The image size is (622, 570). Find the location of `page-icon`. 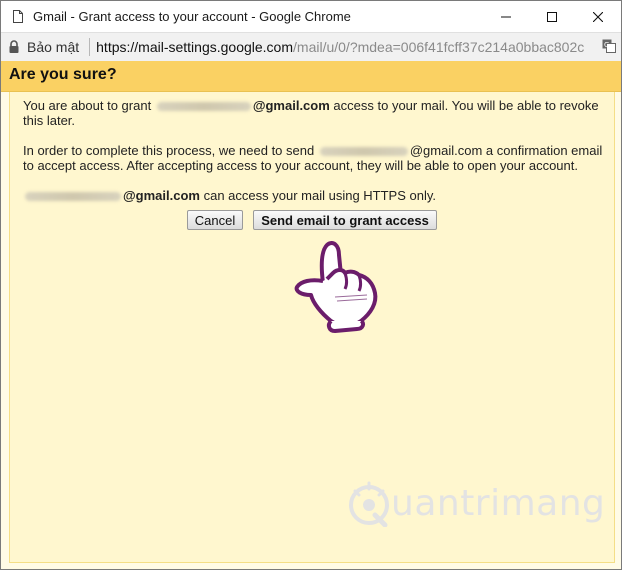

page-icon is located at coordinates (18, 16).